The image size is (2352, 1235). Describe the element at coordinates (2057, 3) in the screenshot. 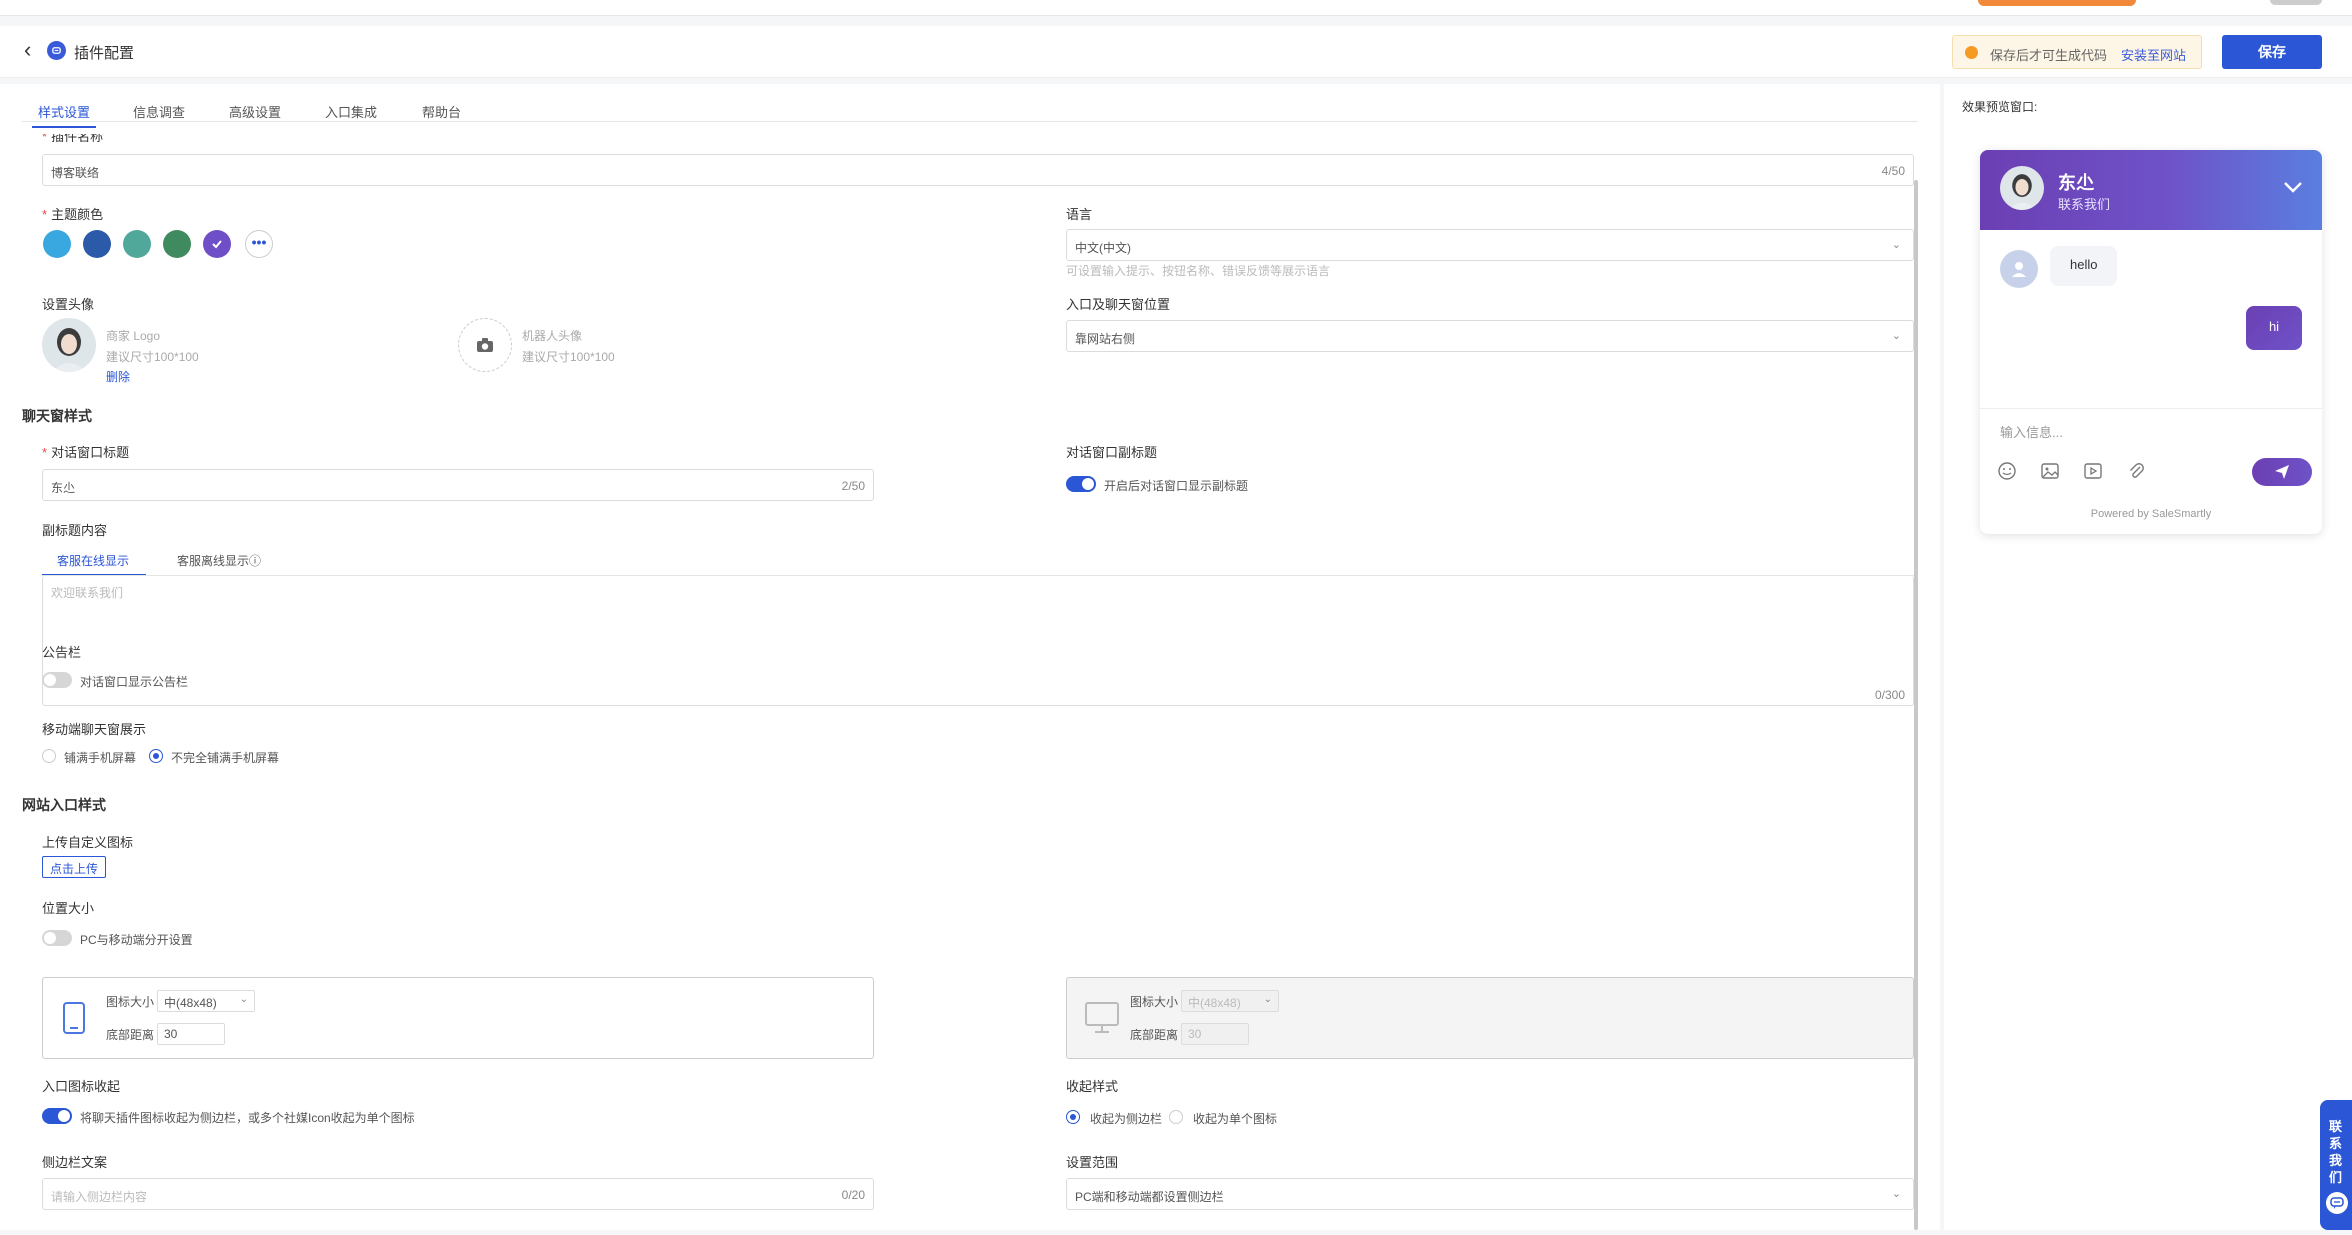

I see `top-orange-tab` at that location.